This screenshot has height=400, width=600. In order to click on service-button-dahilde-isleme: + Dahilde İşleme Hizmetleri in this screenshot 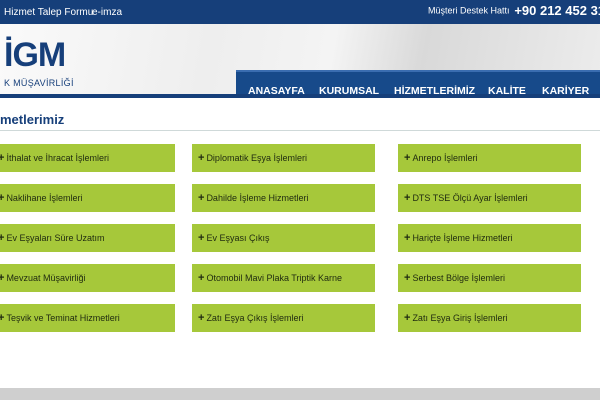, I will do `click(283, 198)`.